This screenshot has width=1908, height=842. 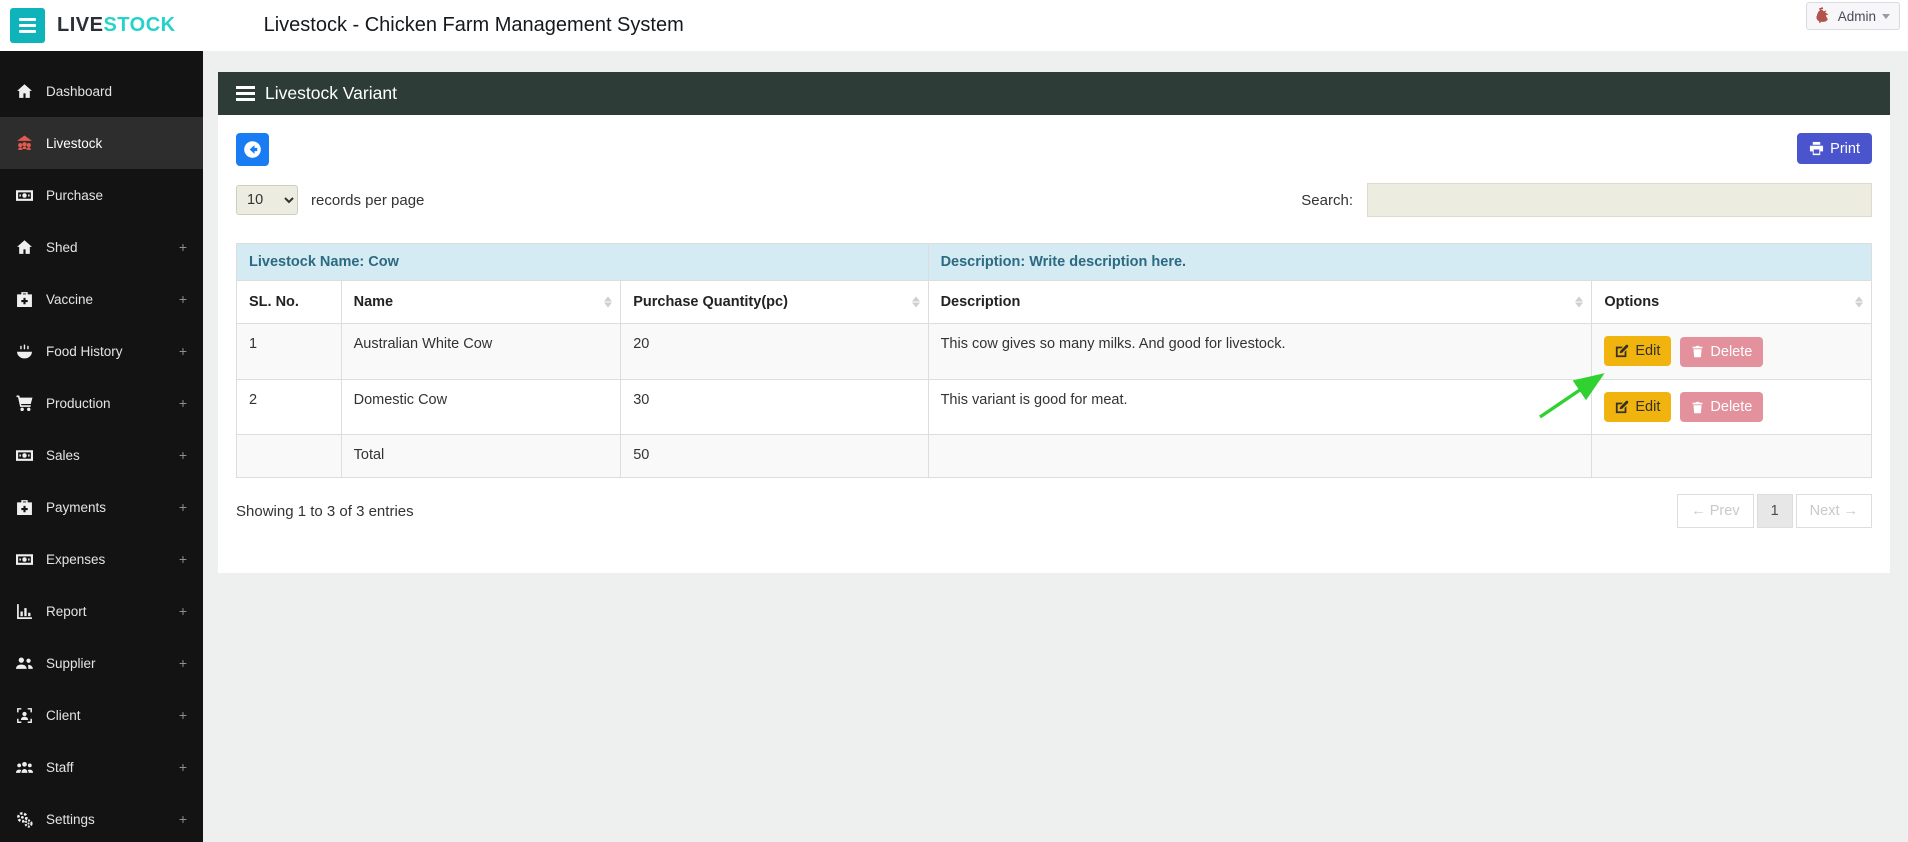 What do you see at coordinates (481, 406) in the screenshot?
I see `cell-name: Domestic Cow` at bounding box center [481, 406].